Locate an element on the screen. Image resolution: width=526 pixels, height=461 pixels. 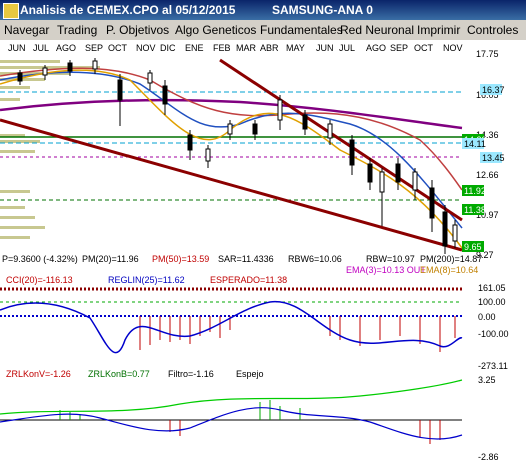
cci-axis-label: -273.11 is located at coordinates (493, 366).